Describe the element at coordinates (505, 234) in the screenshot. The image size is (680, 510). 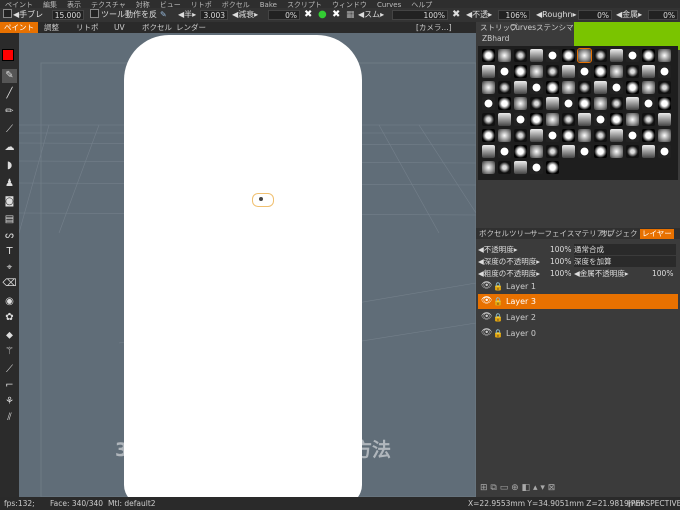
I see `tab-voxel-tree: ボクセルツリー` at that location.